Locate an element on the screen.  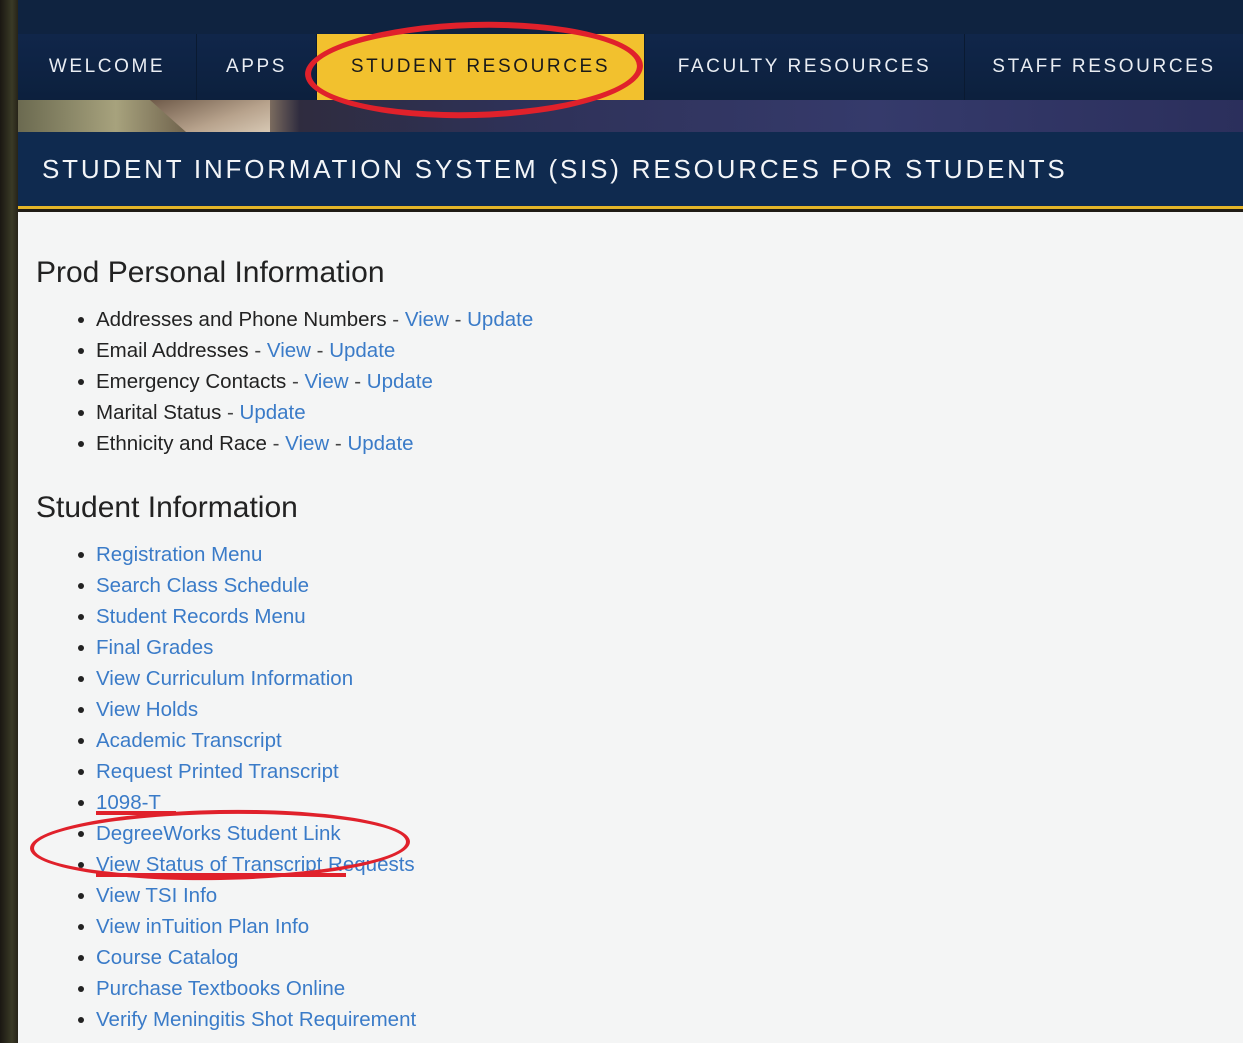
degreeworks-student-link: DegreeWorks Student Link is located at coordinates (218, 833).